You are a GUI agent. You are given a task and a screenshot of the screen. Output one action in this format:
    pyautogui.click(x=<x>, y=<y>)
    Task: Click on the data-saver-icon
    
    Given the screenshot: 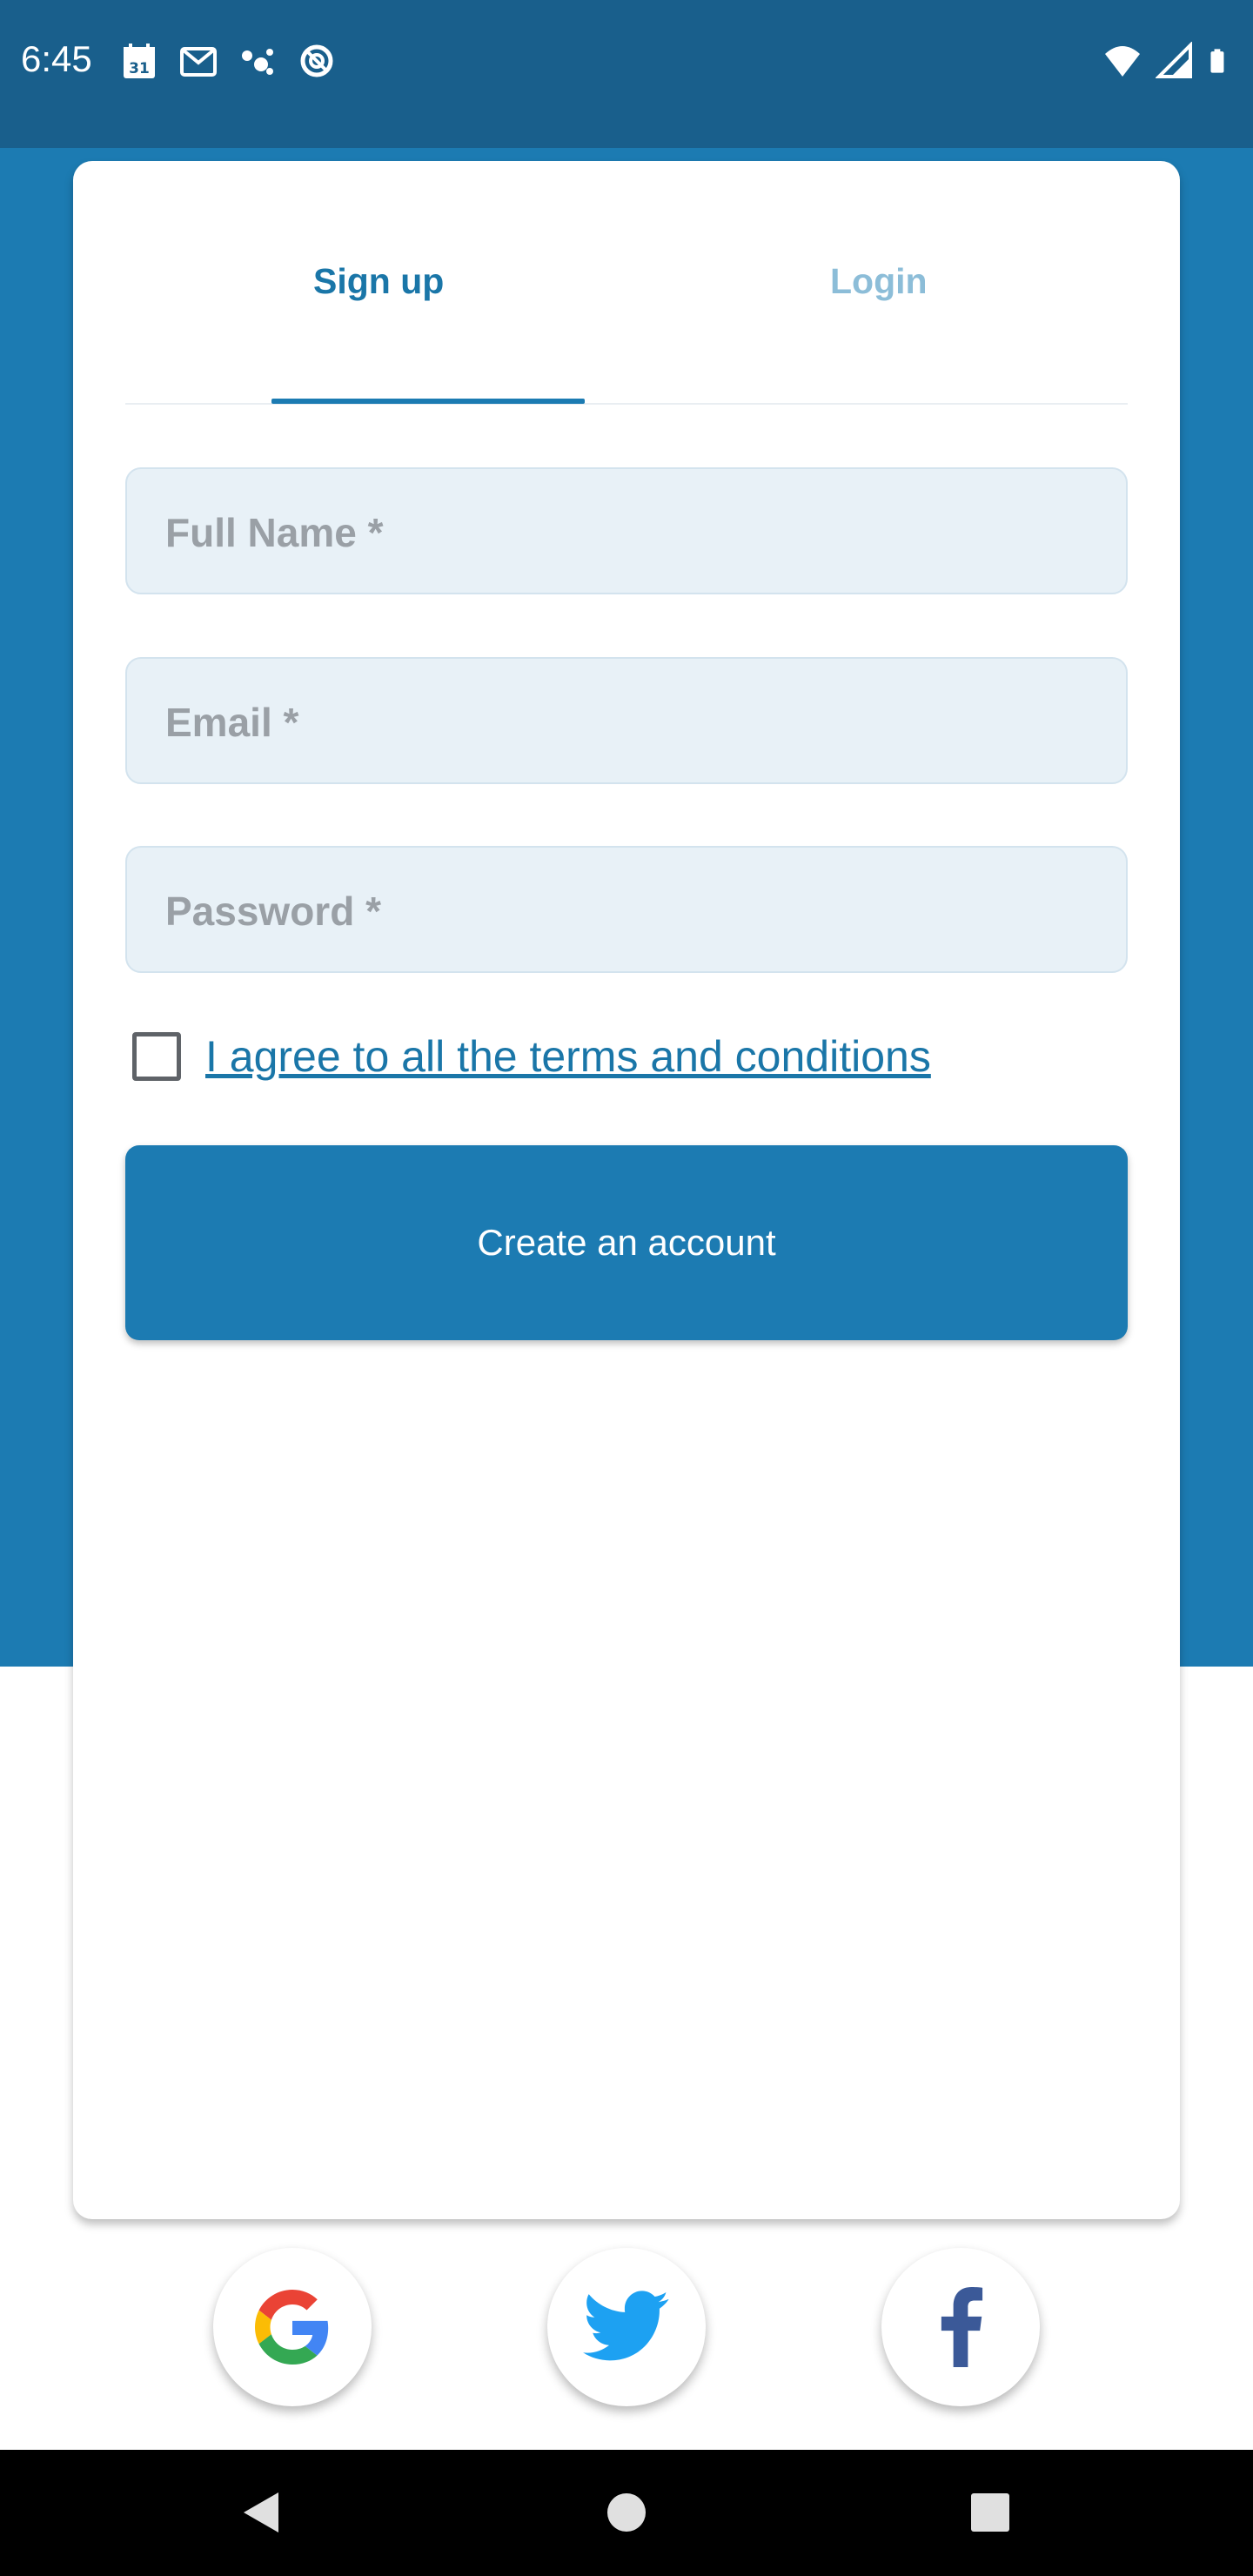 What is the action you would take?
    pyautogui.click(x=316, y=61)
    